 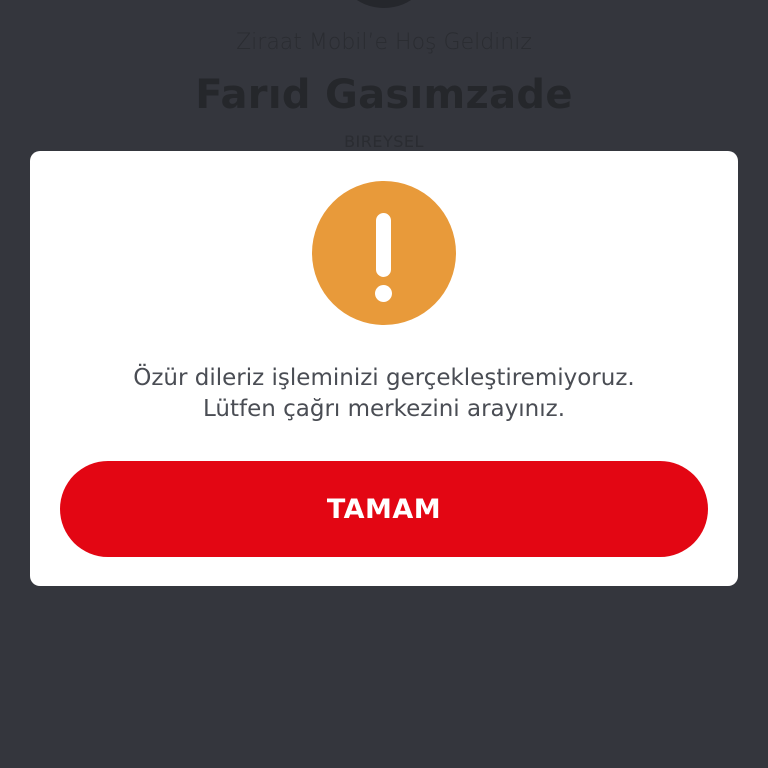 What do you see at coordinates (383, 293) in the screenshot?
I see `exclamation-dot` at bounding box center [383, 293].